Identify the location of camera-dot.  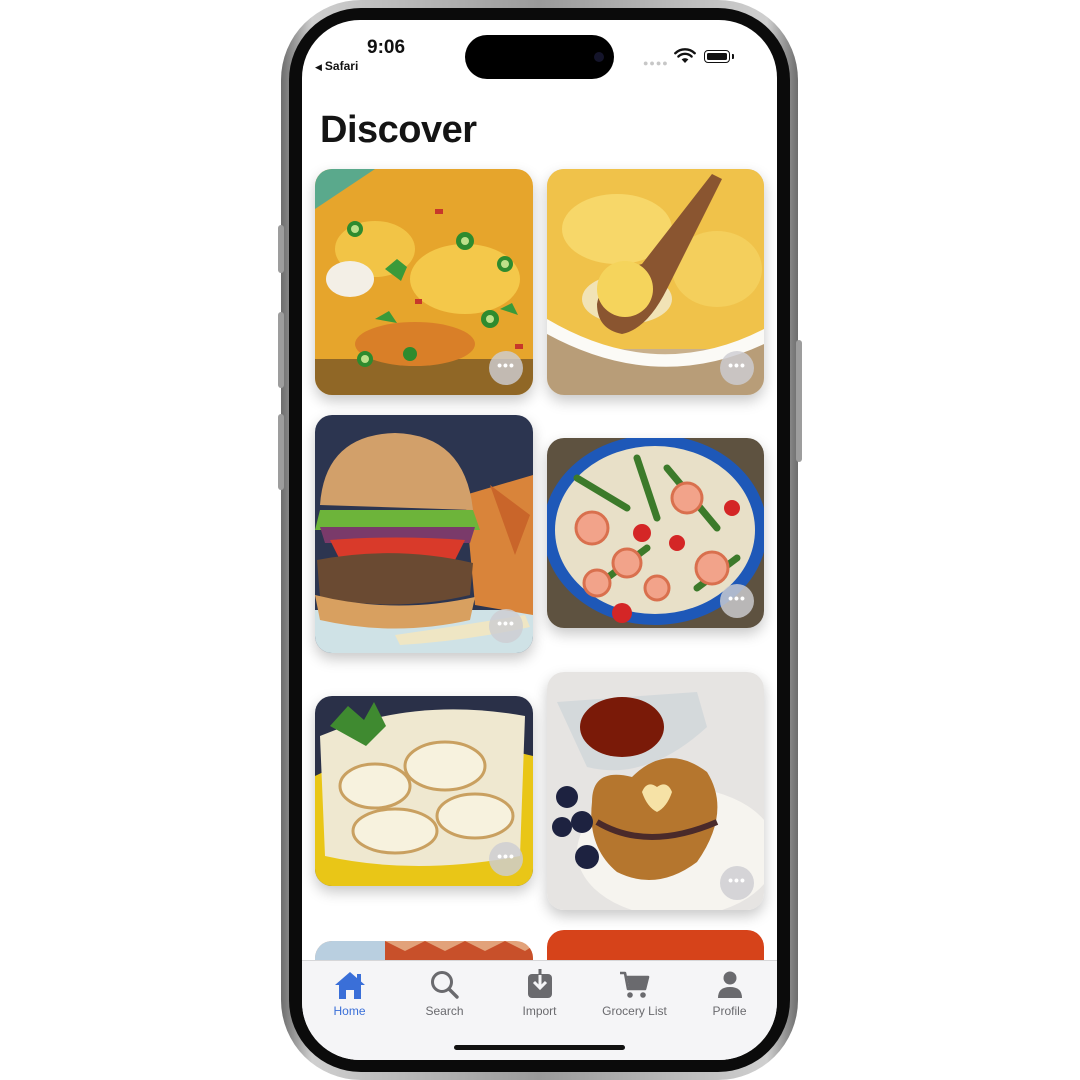
(599, 57).